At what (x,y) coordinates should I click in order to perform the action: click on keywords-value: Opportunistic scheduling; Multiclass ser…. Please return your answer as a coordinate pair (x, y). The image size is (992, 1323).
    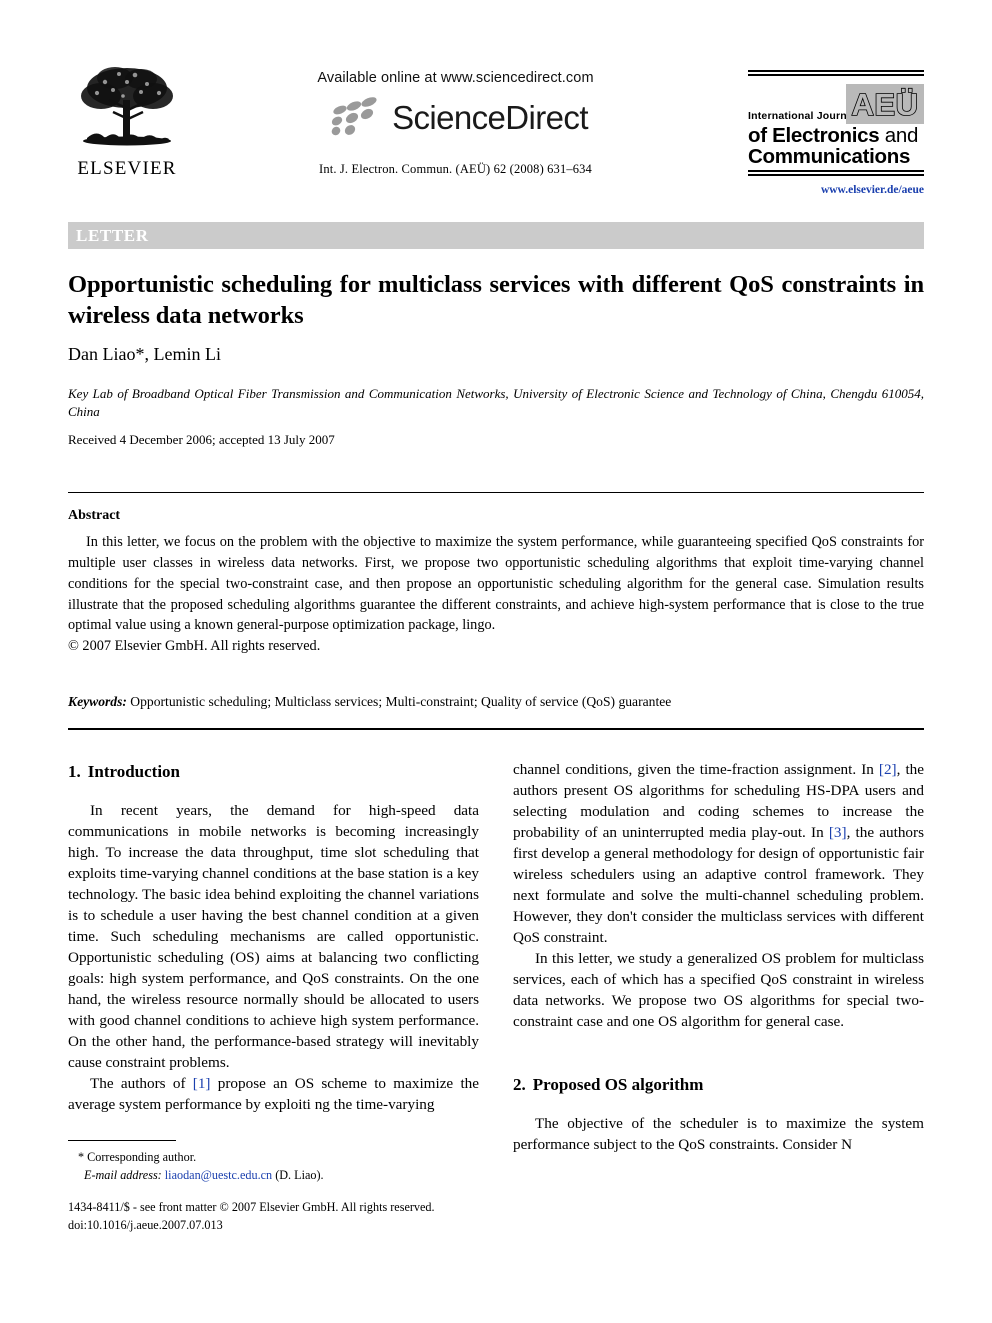
    Looking at the image, I should click on (399, 701).